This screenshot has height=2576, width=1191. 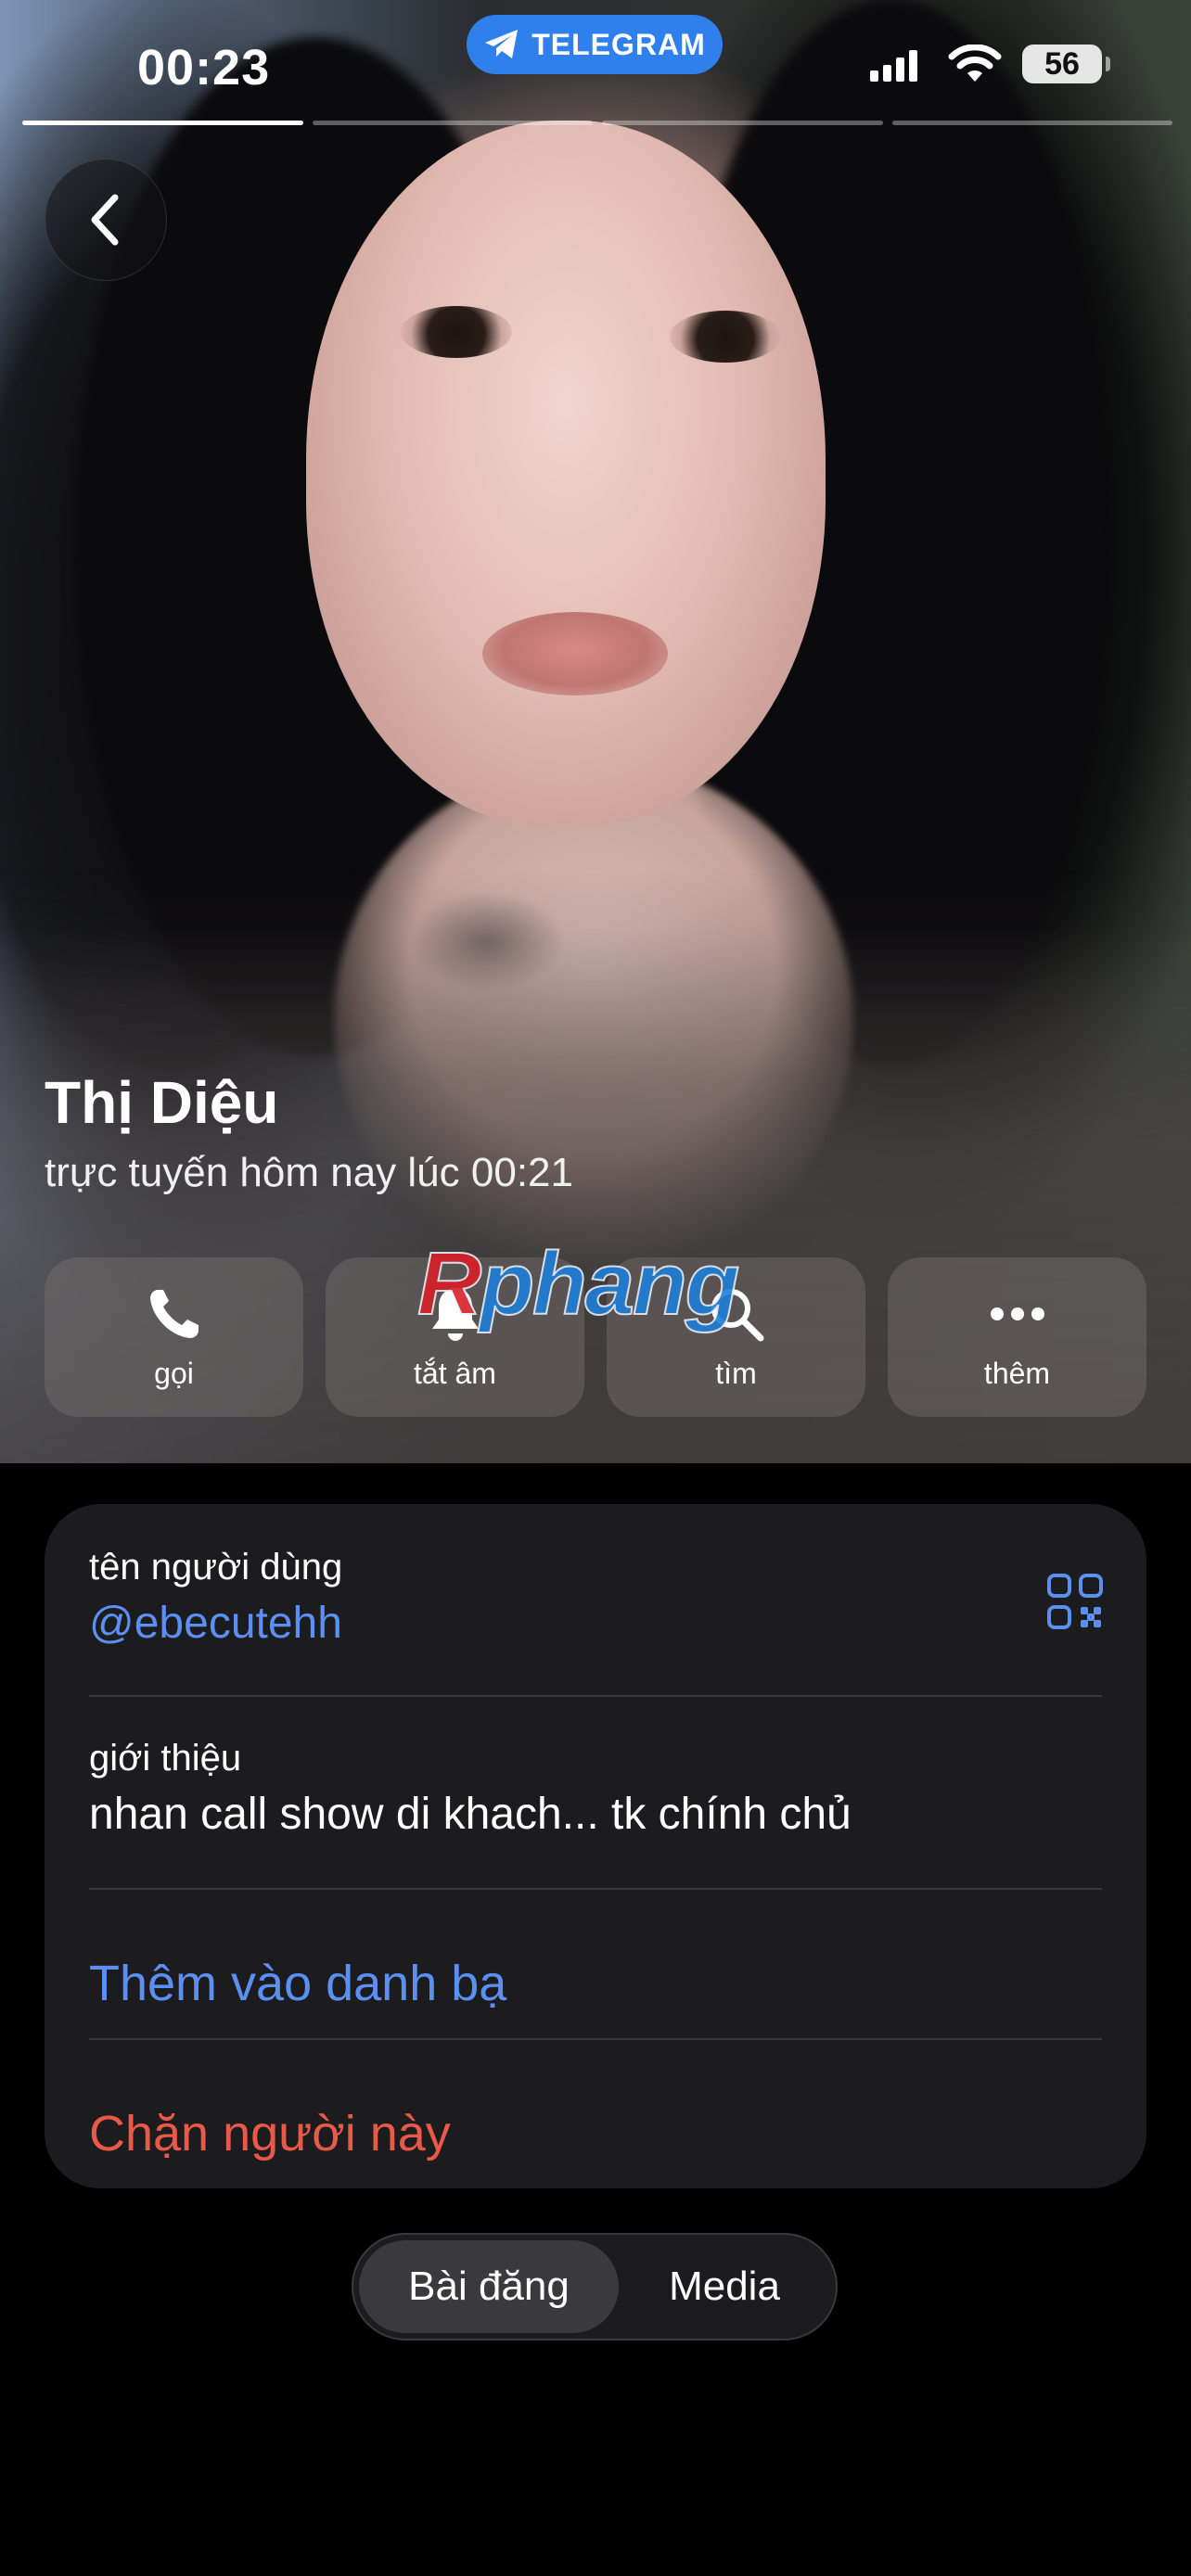 What do you see at coordinates (725, 2286) in the screenshot?
I see `tab-media: Media` at bounding box center [725, 2286].